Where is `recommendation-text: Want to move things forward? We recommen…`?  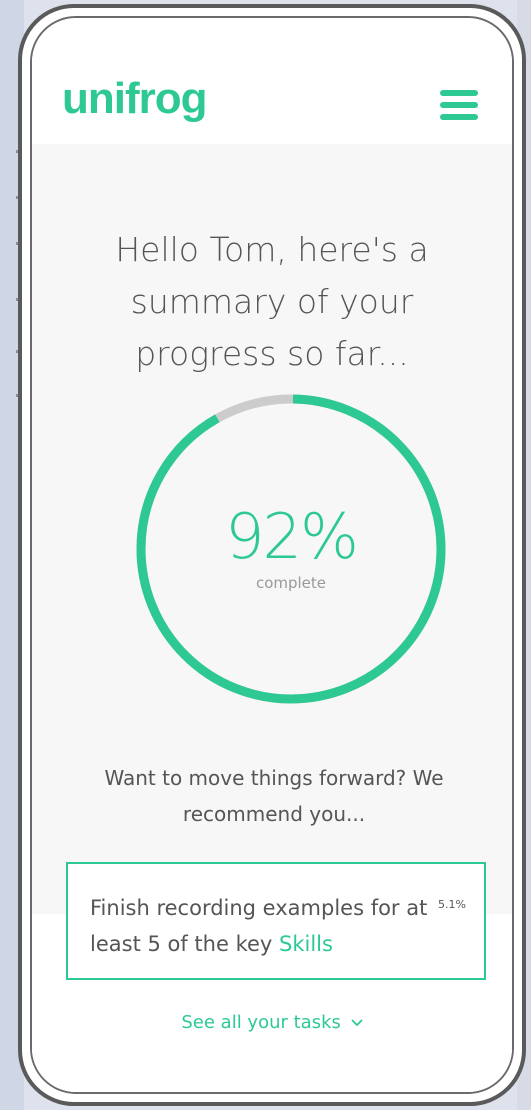 recommendation-text: Want to move things forward? We recommen… is located at coordinates (274, 796).